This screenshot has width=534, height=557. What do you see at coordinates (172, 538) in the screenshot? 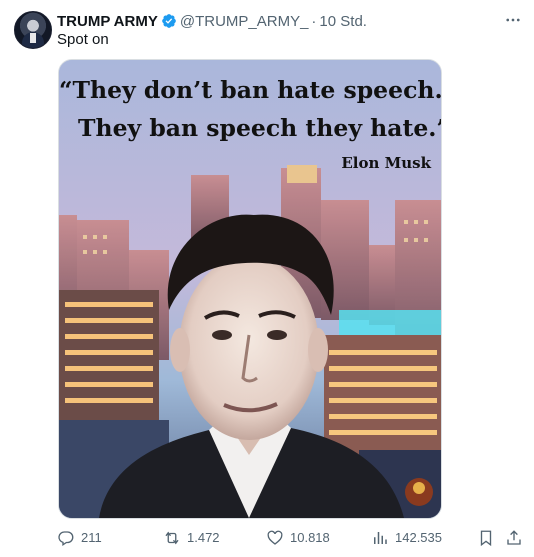
I see `repost-icon` at bounding box center [172, 538].